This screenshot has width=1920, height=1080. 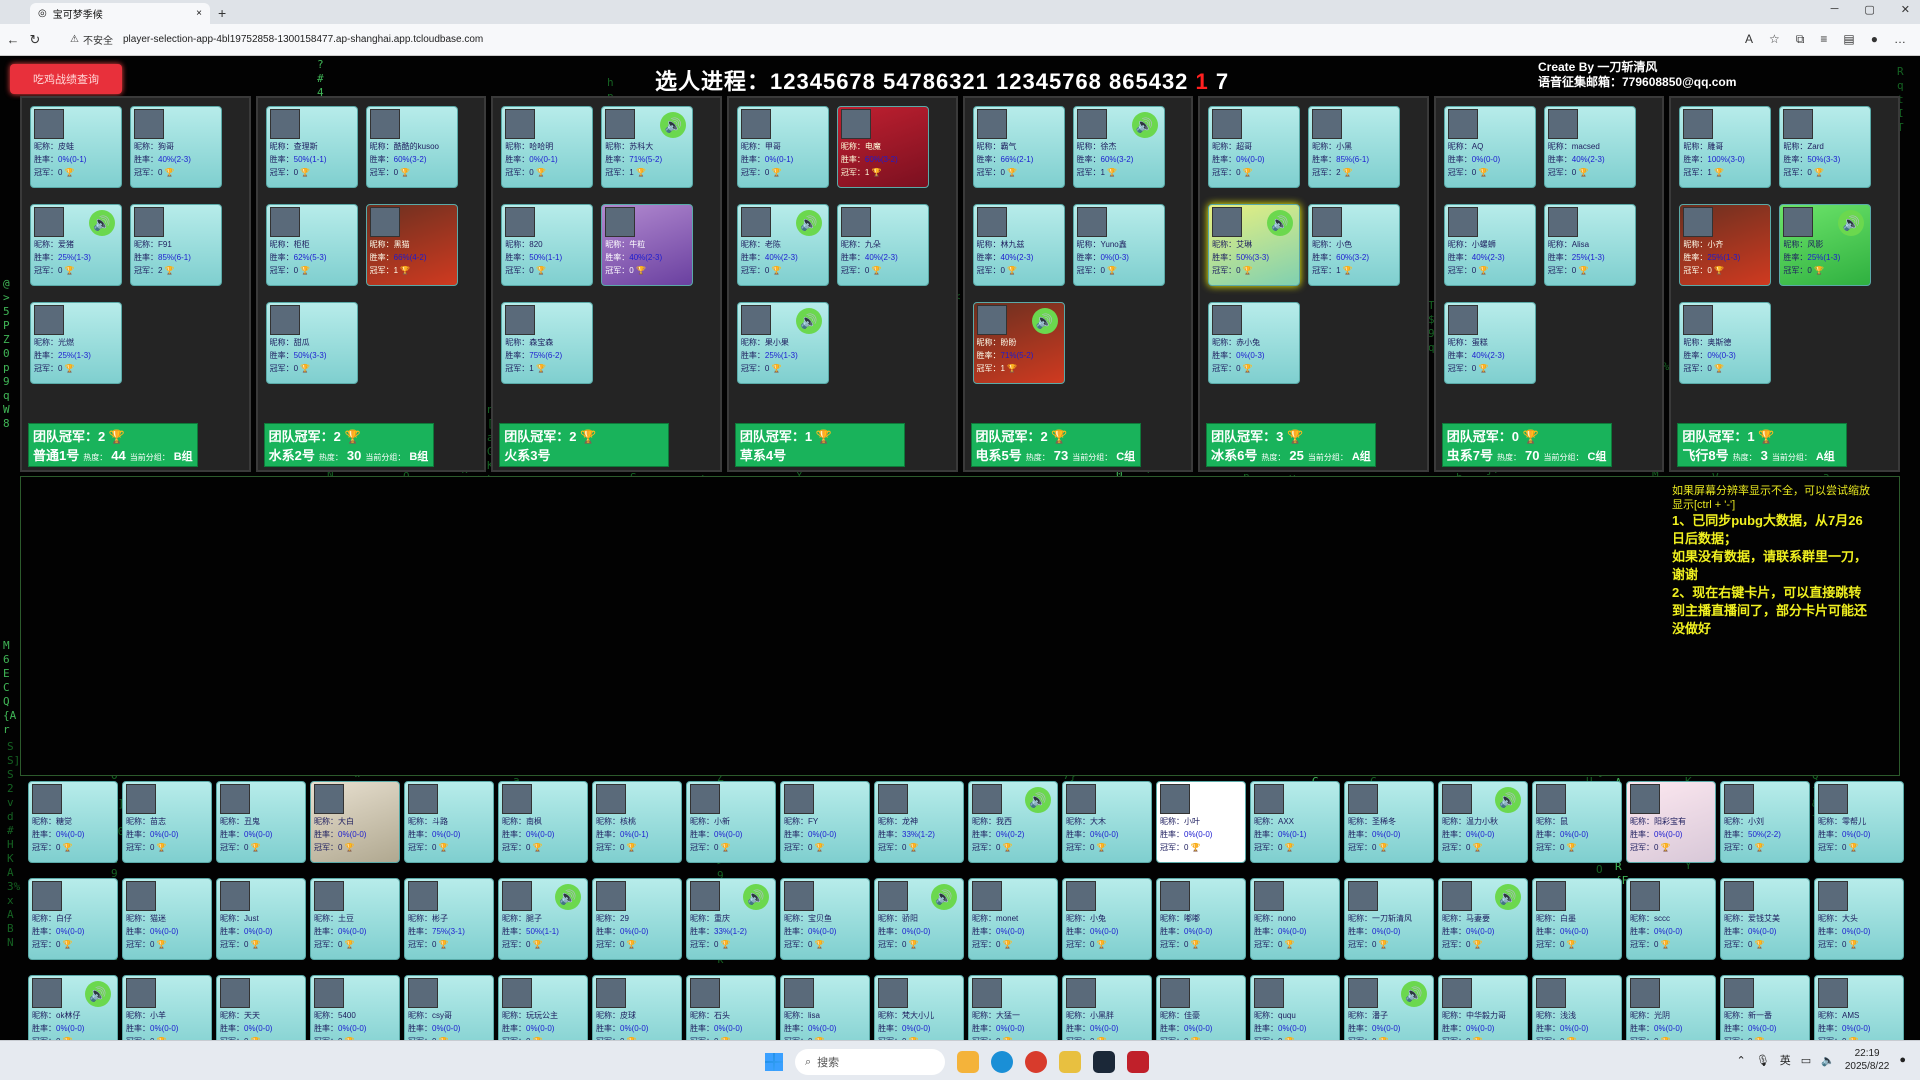 What do you see at coordinates (66, 79) in the screenshot?
I see `battle-record-button: 吃鸡战绩查询` at bounding box center [66, 79].